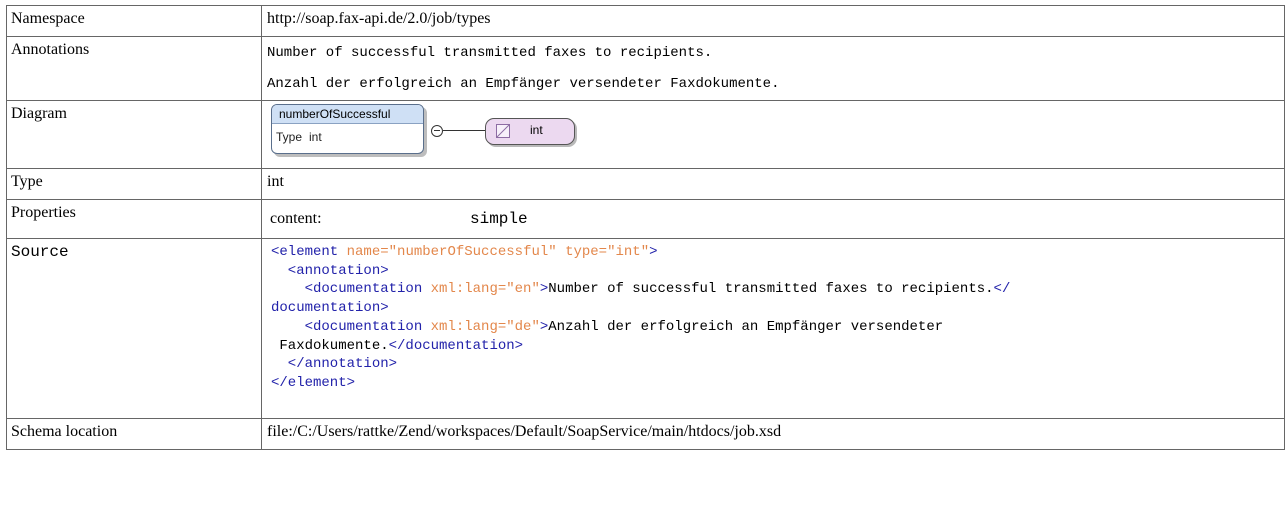 The width and height of the screenshot is (1287, 518). I want to click on annotations-label: Annotations, so click(134, 68).